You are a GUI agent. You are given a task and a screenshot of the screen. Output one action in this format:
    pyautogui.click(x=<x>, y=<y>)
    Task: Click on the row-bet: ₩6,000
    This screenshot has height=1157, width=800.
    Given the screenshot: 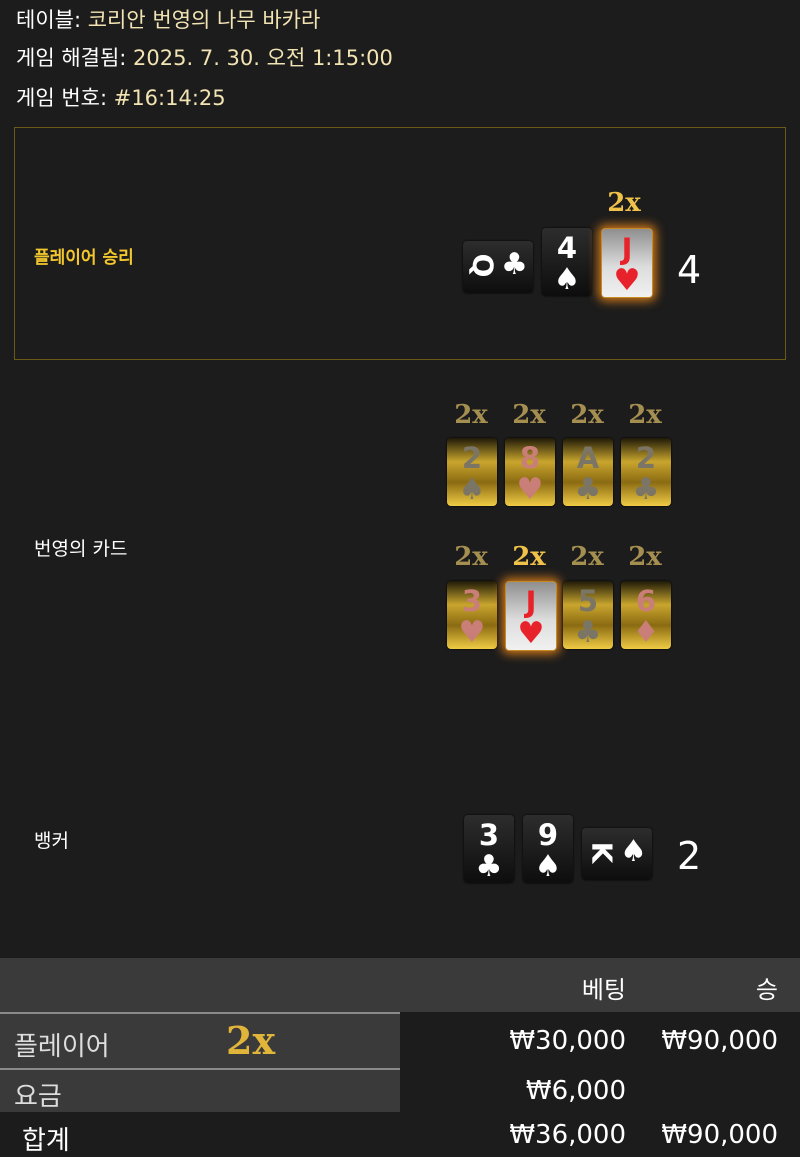 What is the action you would take?
    pyautogui.click(x=575, y=1091)
    